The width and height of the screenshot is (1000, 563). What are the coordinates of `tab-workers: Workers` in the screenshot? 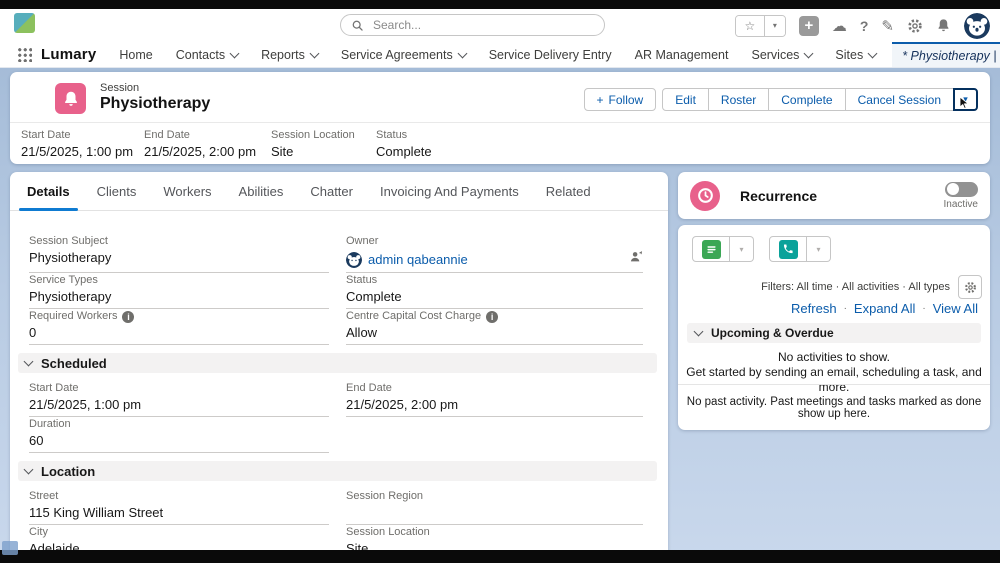 It's located at (187, 191).